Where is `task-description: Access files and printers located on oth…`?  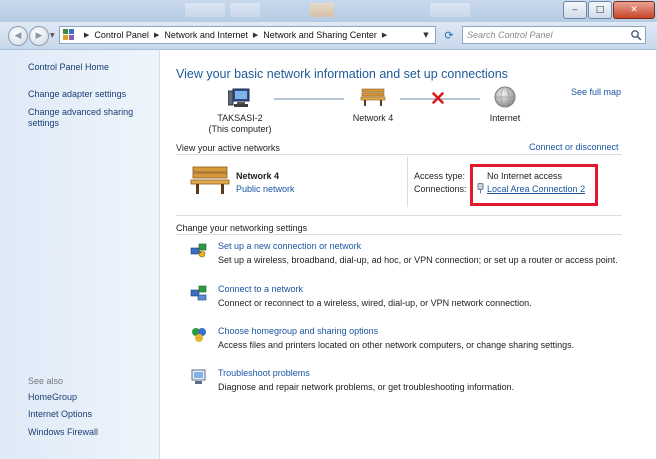
task-description: Access files and printers located on oth… is located at coordinates (396, 345).